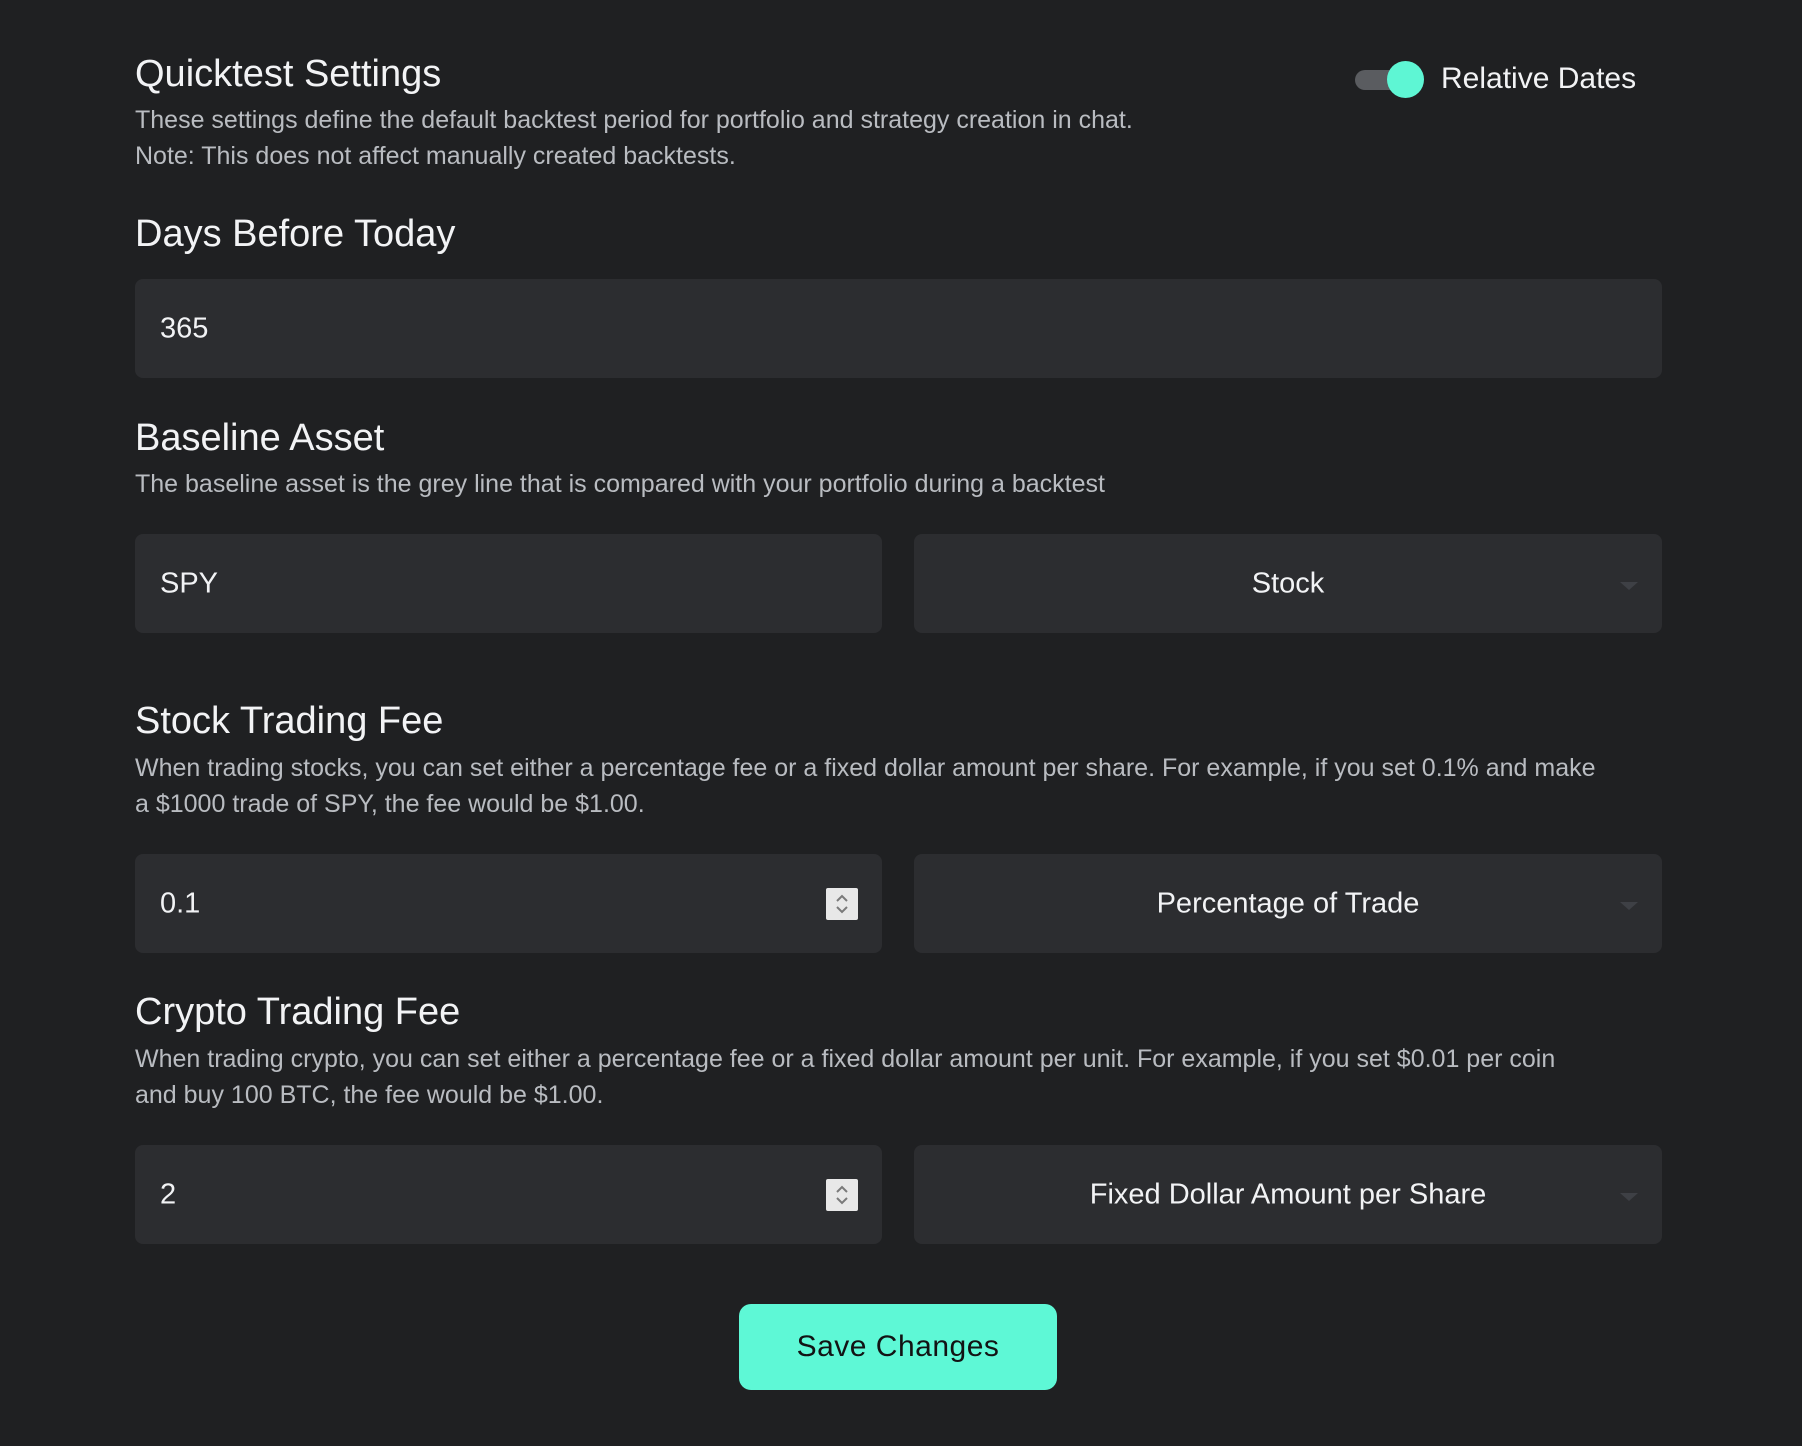 This screenshot has height=1446, width=1802. Describe the element at coordinates (508, 1194) in the screenshot. I see `crypto-fee-input: 2` at that location.